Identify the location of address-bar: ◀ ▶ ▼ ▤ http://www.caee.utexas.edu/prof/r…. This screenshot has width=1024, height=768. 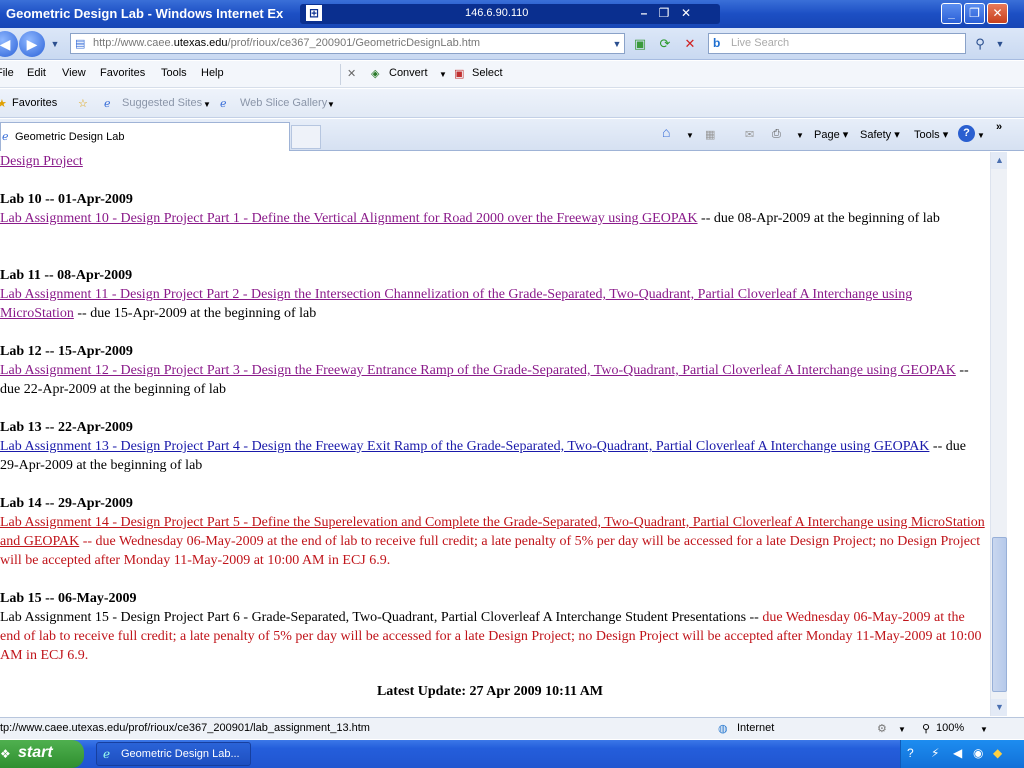
(512, 44).